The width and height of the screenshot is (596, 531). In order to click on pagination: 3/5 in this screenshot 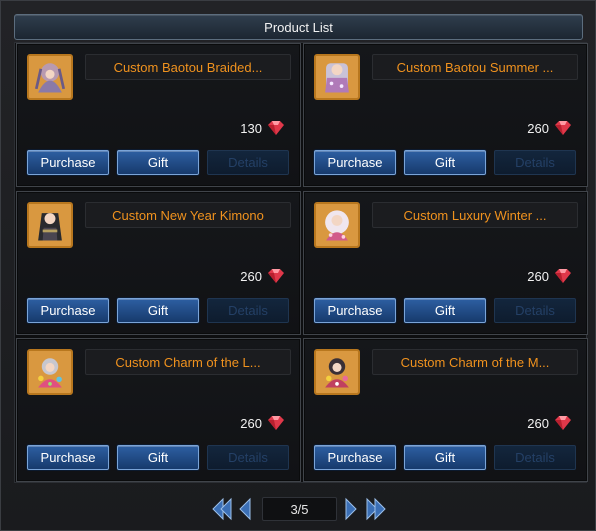, I will do `click(298, 509)`.